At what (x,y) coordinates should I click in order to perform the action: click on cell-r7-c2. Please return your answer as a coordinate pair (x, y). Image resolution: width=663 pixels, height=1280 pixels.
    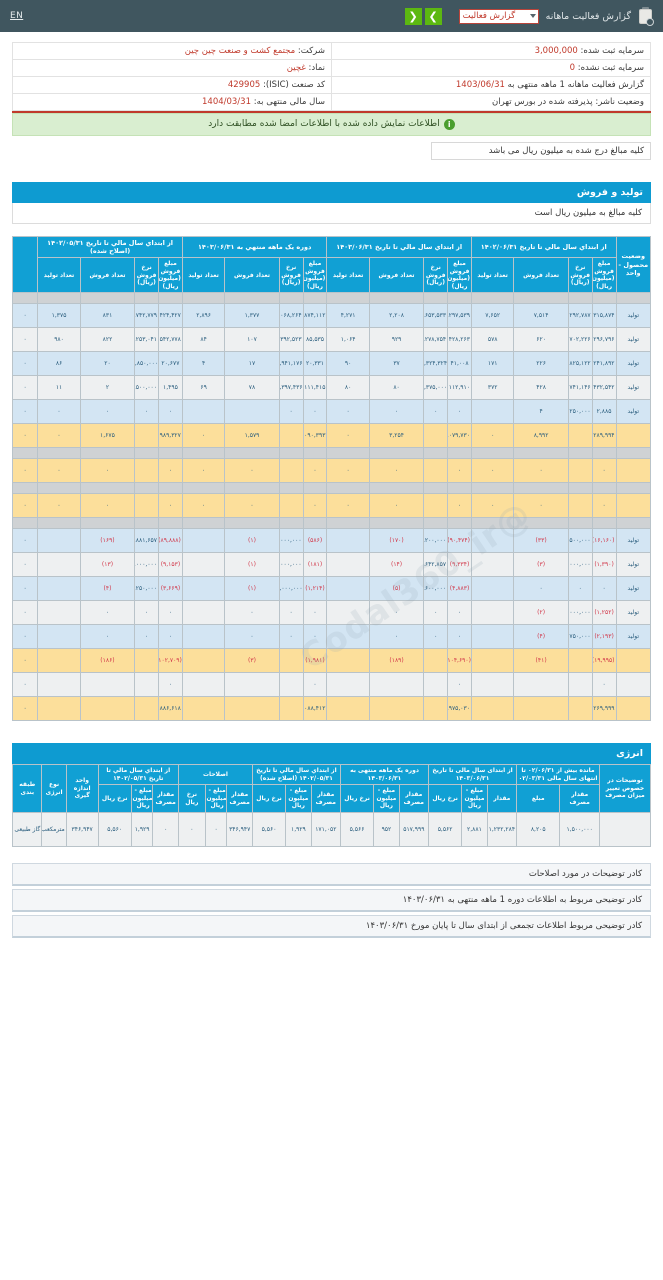
    Looking at the image, I should click on (541, 453).